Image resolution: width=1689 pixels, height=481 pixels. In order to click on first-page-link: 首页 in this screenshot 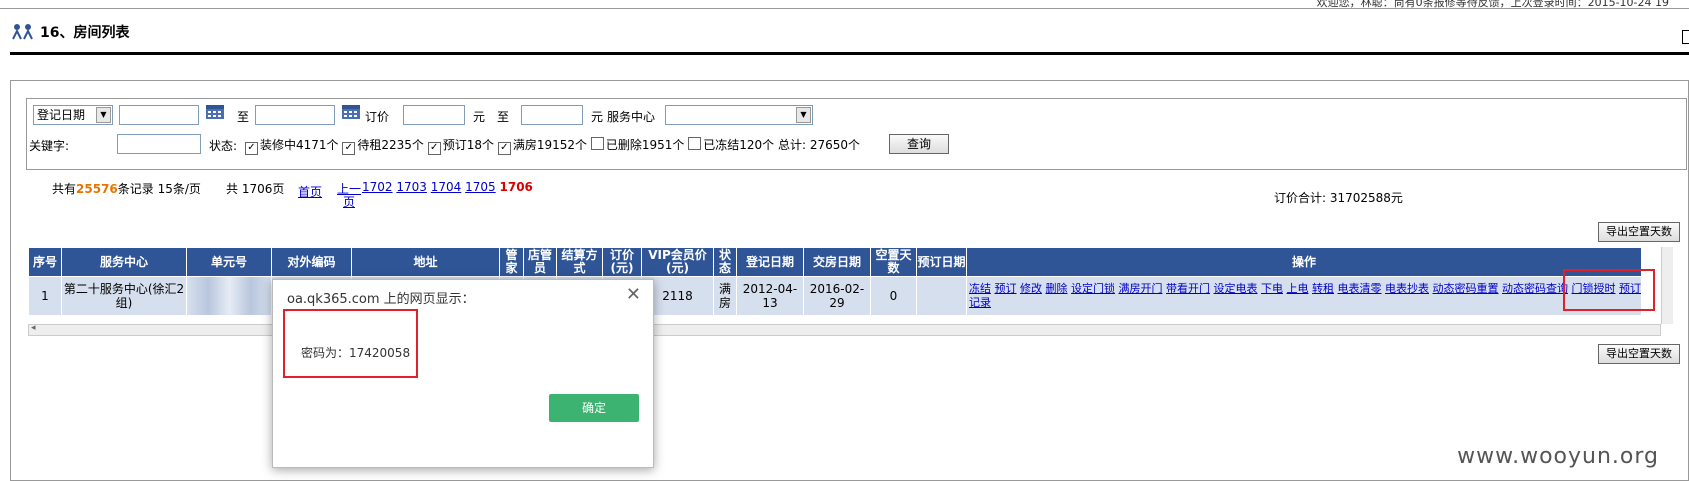, I will do `click(310, 191)`.